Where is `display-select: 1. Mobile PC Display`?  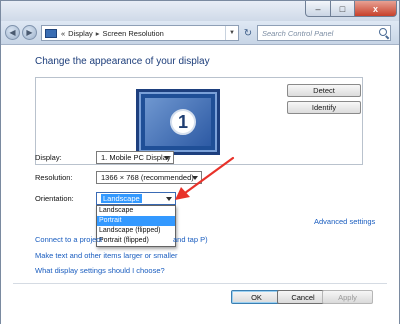
display-select: 1. Mobile PC Display is located at coordinates (135, 157).